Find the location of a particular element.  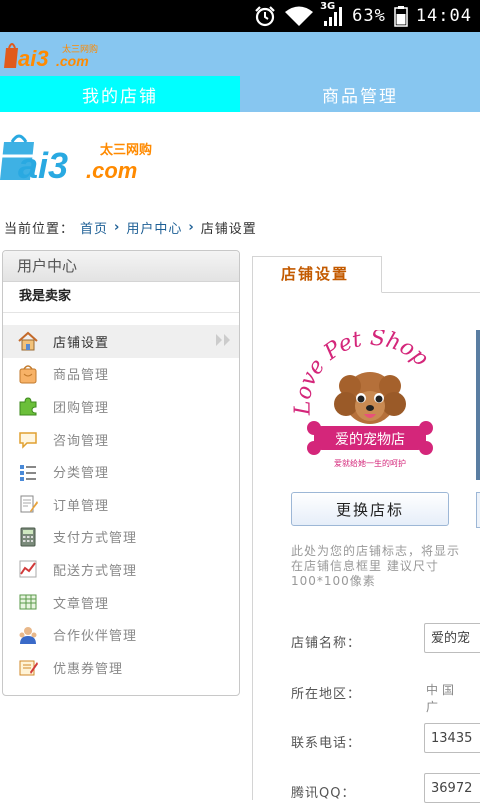

header-logo: ai3 .com 太三网购 is located at coordinates (54, 57).